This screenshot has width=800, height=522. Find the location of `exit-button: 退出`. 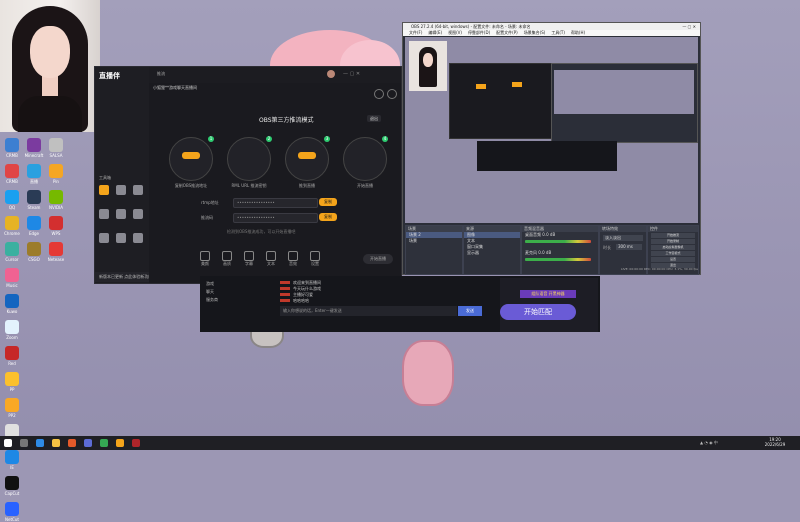

exit-button: 退出 is located at coordinates (374, 118).